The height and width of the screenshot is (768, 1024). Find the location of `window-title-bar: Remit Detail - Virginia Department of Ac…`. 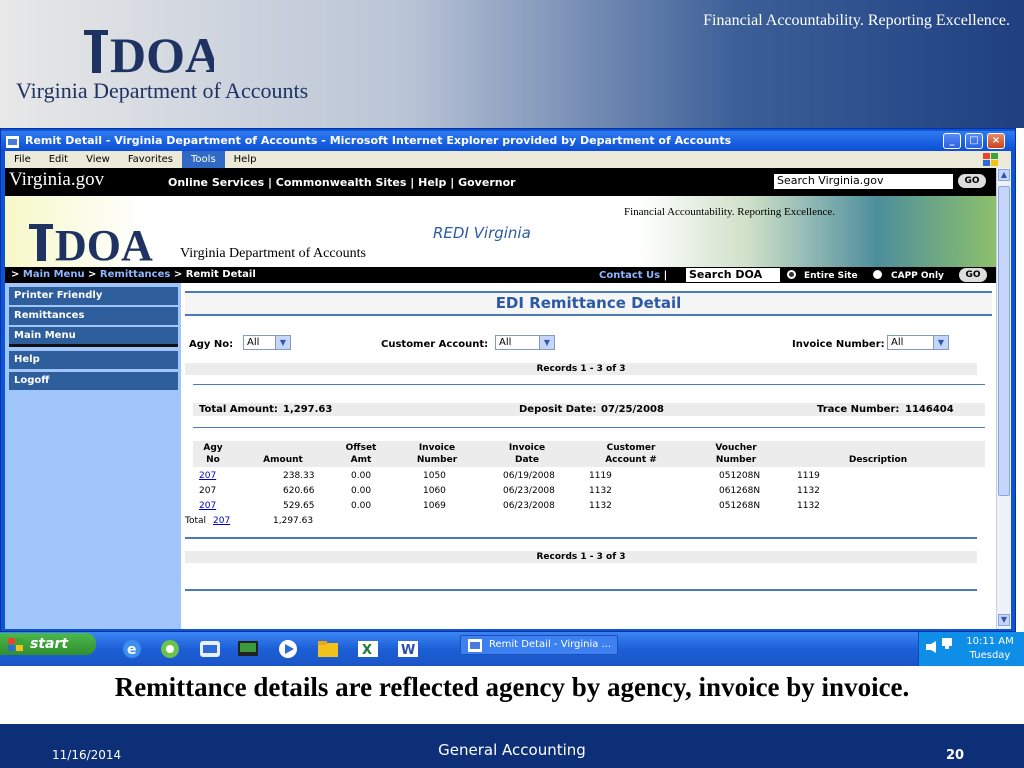

window-title-bar: Remit Detail - Virginia Department of Ac… is located at coordinates (508, 141).